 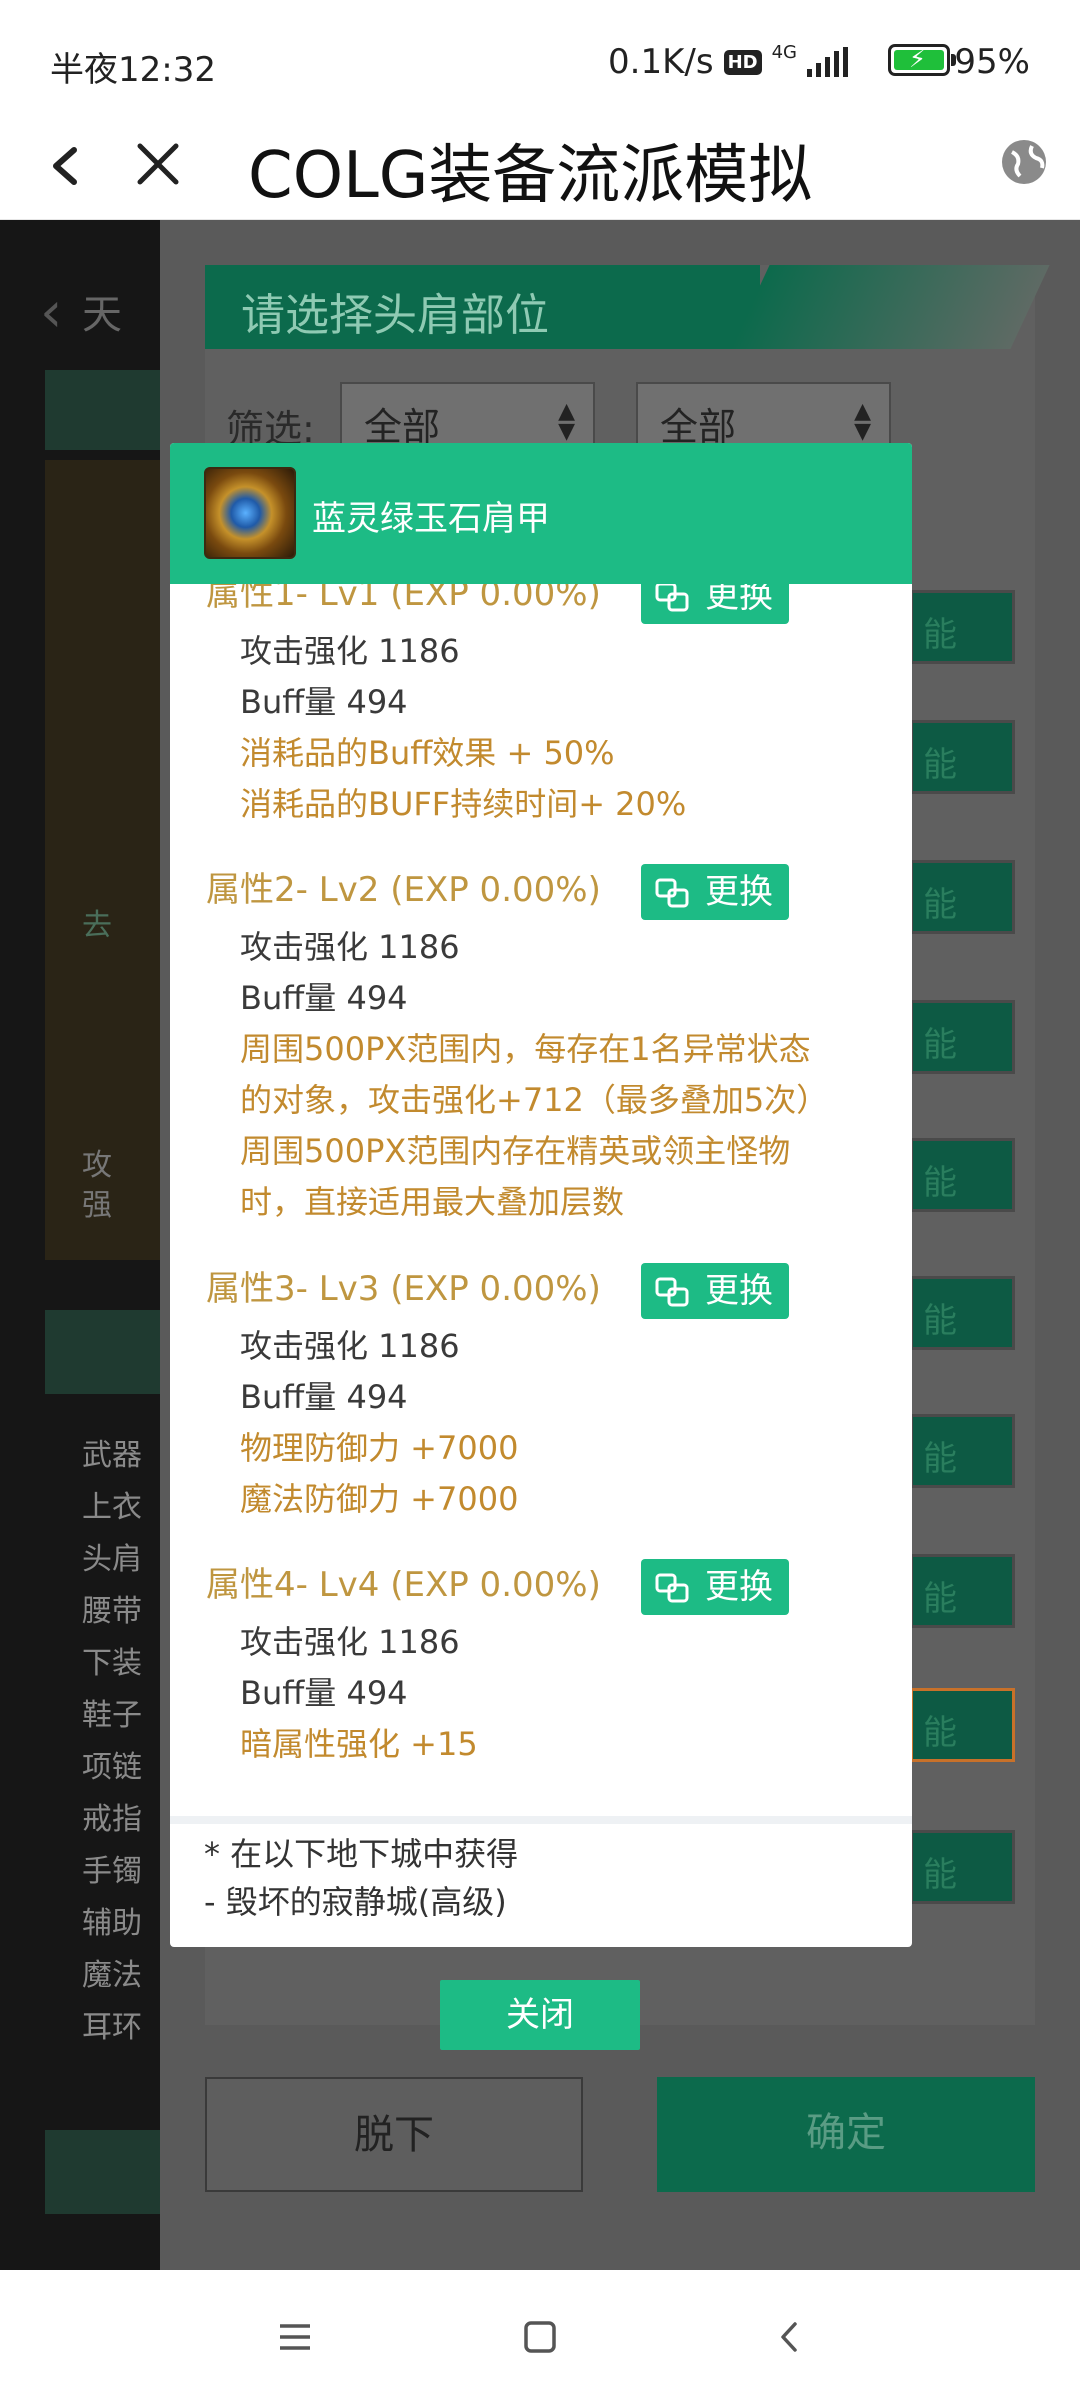 I want to click on list-item: 武器, so click(x=112, y=1455).